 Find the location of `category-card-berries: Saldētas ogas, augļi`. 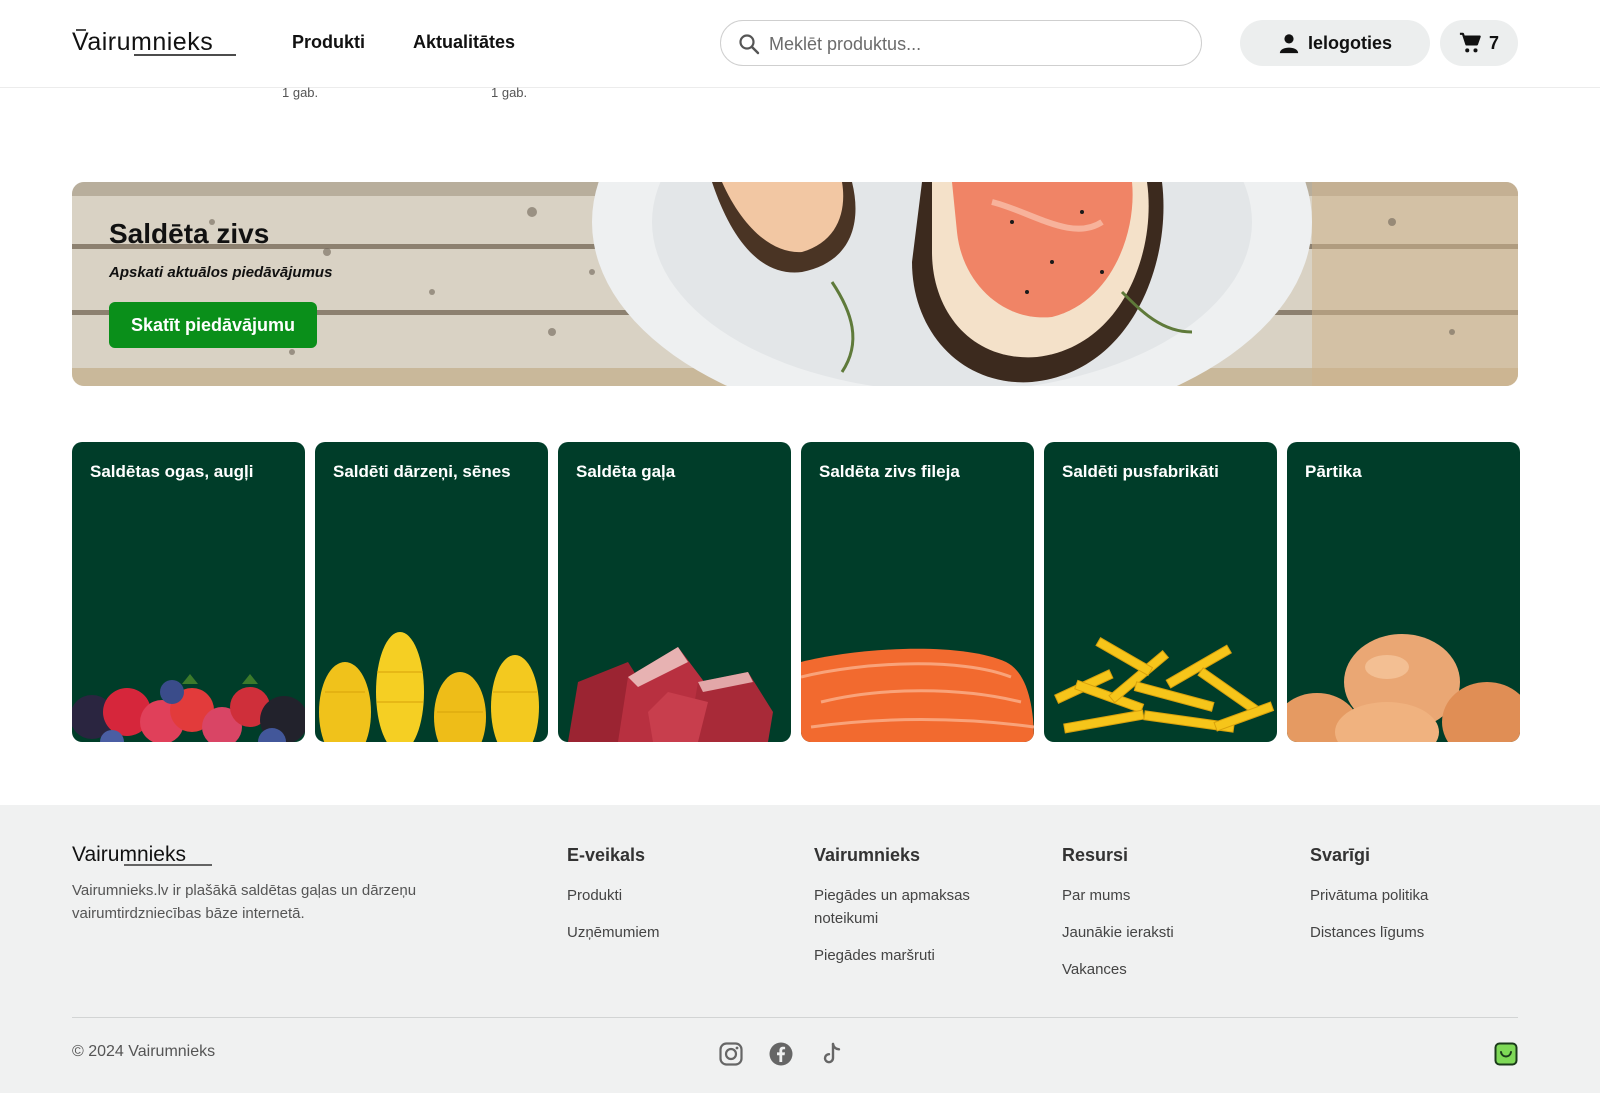

category-card-berries: Saldētas ogas, augļi is located at coordinates (188, 592).